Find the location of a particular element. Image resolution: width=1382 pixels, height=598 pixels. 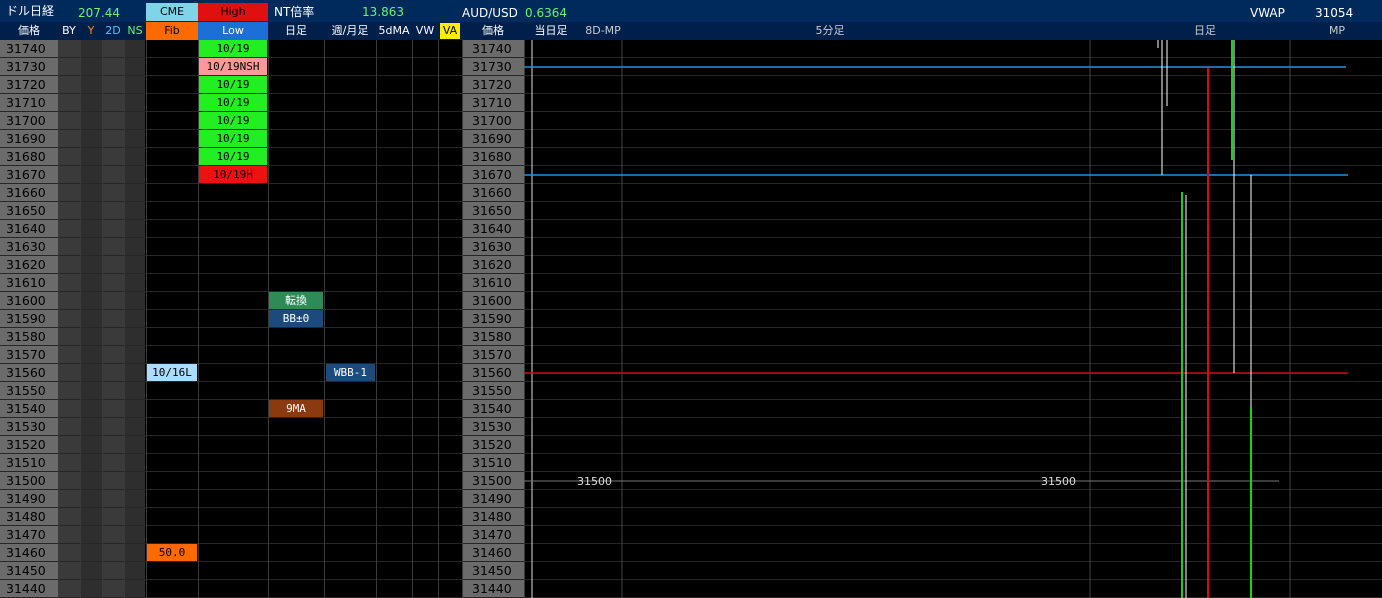

5dma-col-header: 5dMA is located at coordinates (394, 31).